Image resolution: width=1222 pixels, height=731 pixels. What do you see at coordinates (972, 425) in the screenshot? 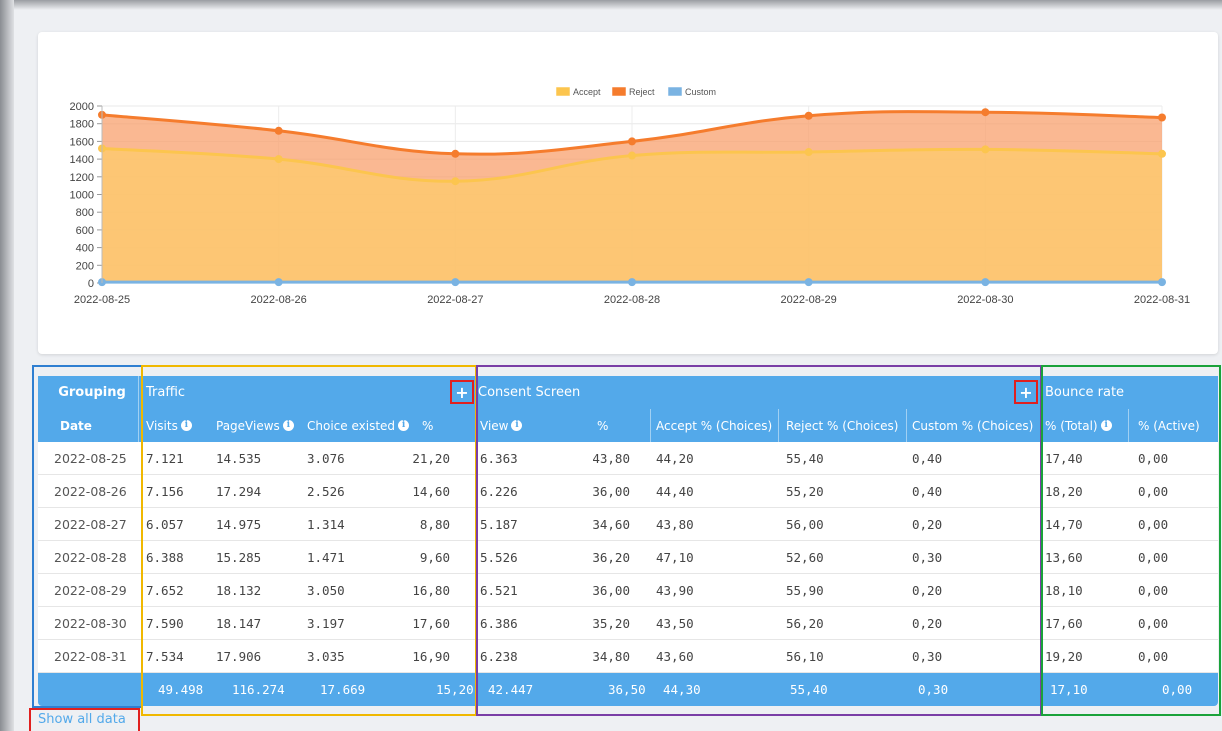
I see `custom-column-header: Custom % (Choices)` at bounding box center [972, 425].